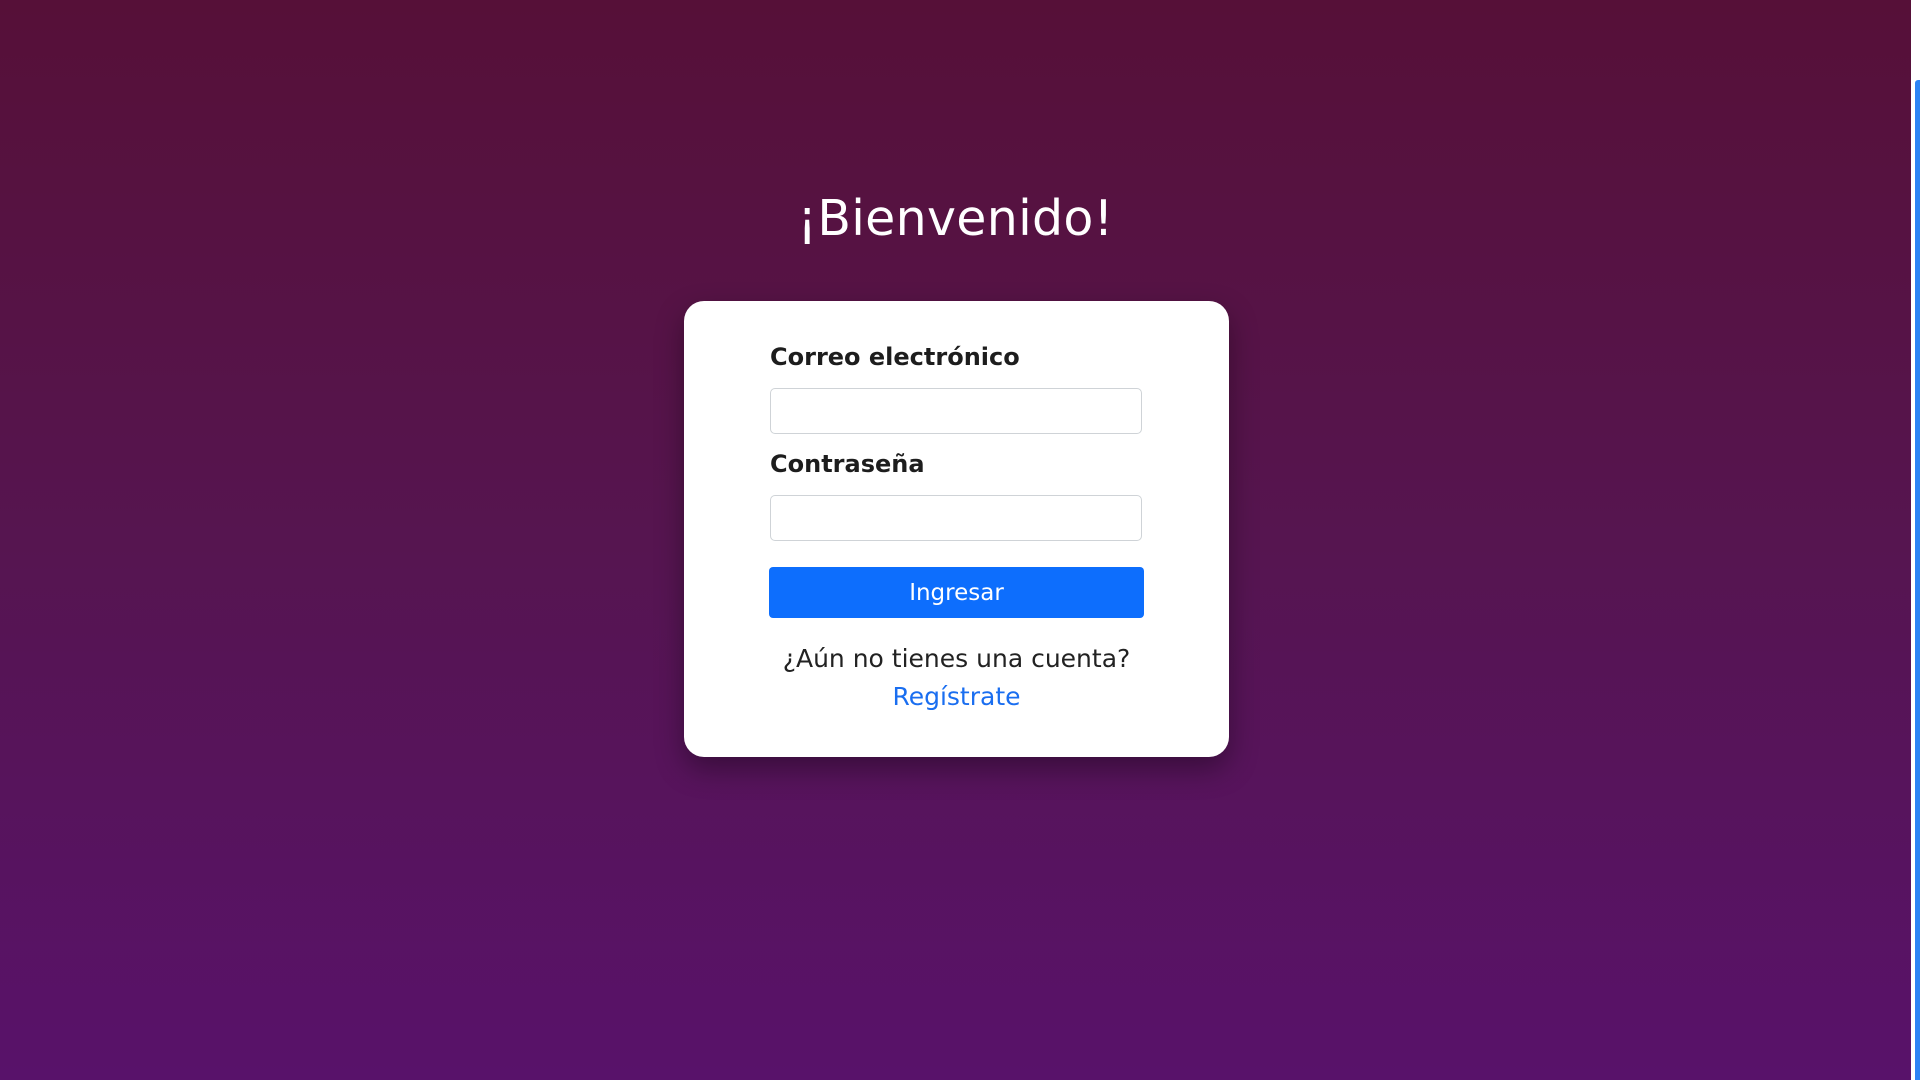 The image size is (1920, 1080). I want to click on password-label: Contraseña, so click(847, 464).